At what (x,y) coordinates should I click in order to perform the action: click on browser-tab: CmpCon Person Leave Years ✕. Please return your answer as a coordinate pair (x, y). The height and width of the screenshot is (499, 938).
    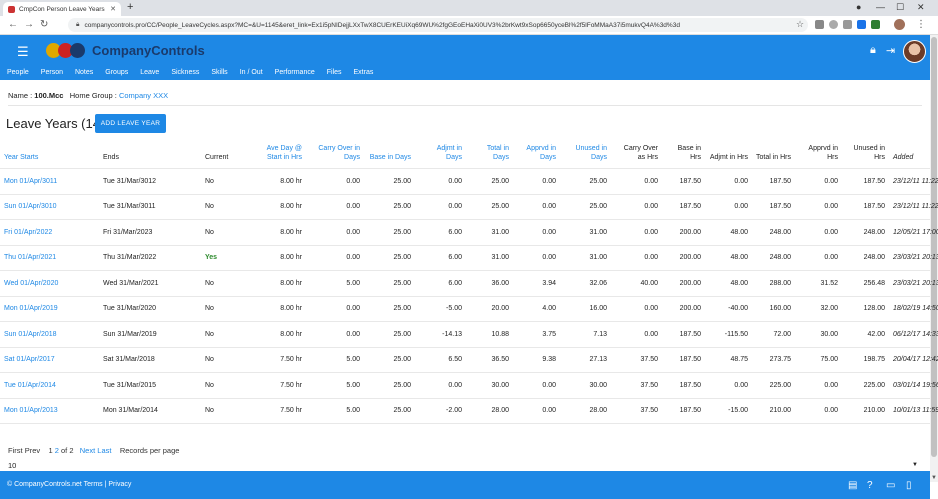
    Looking at the image, I should click on (62, 9).